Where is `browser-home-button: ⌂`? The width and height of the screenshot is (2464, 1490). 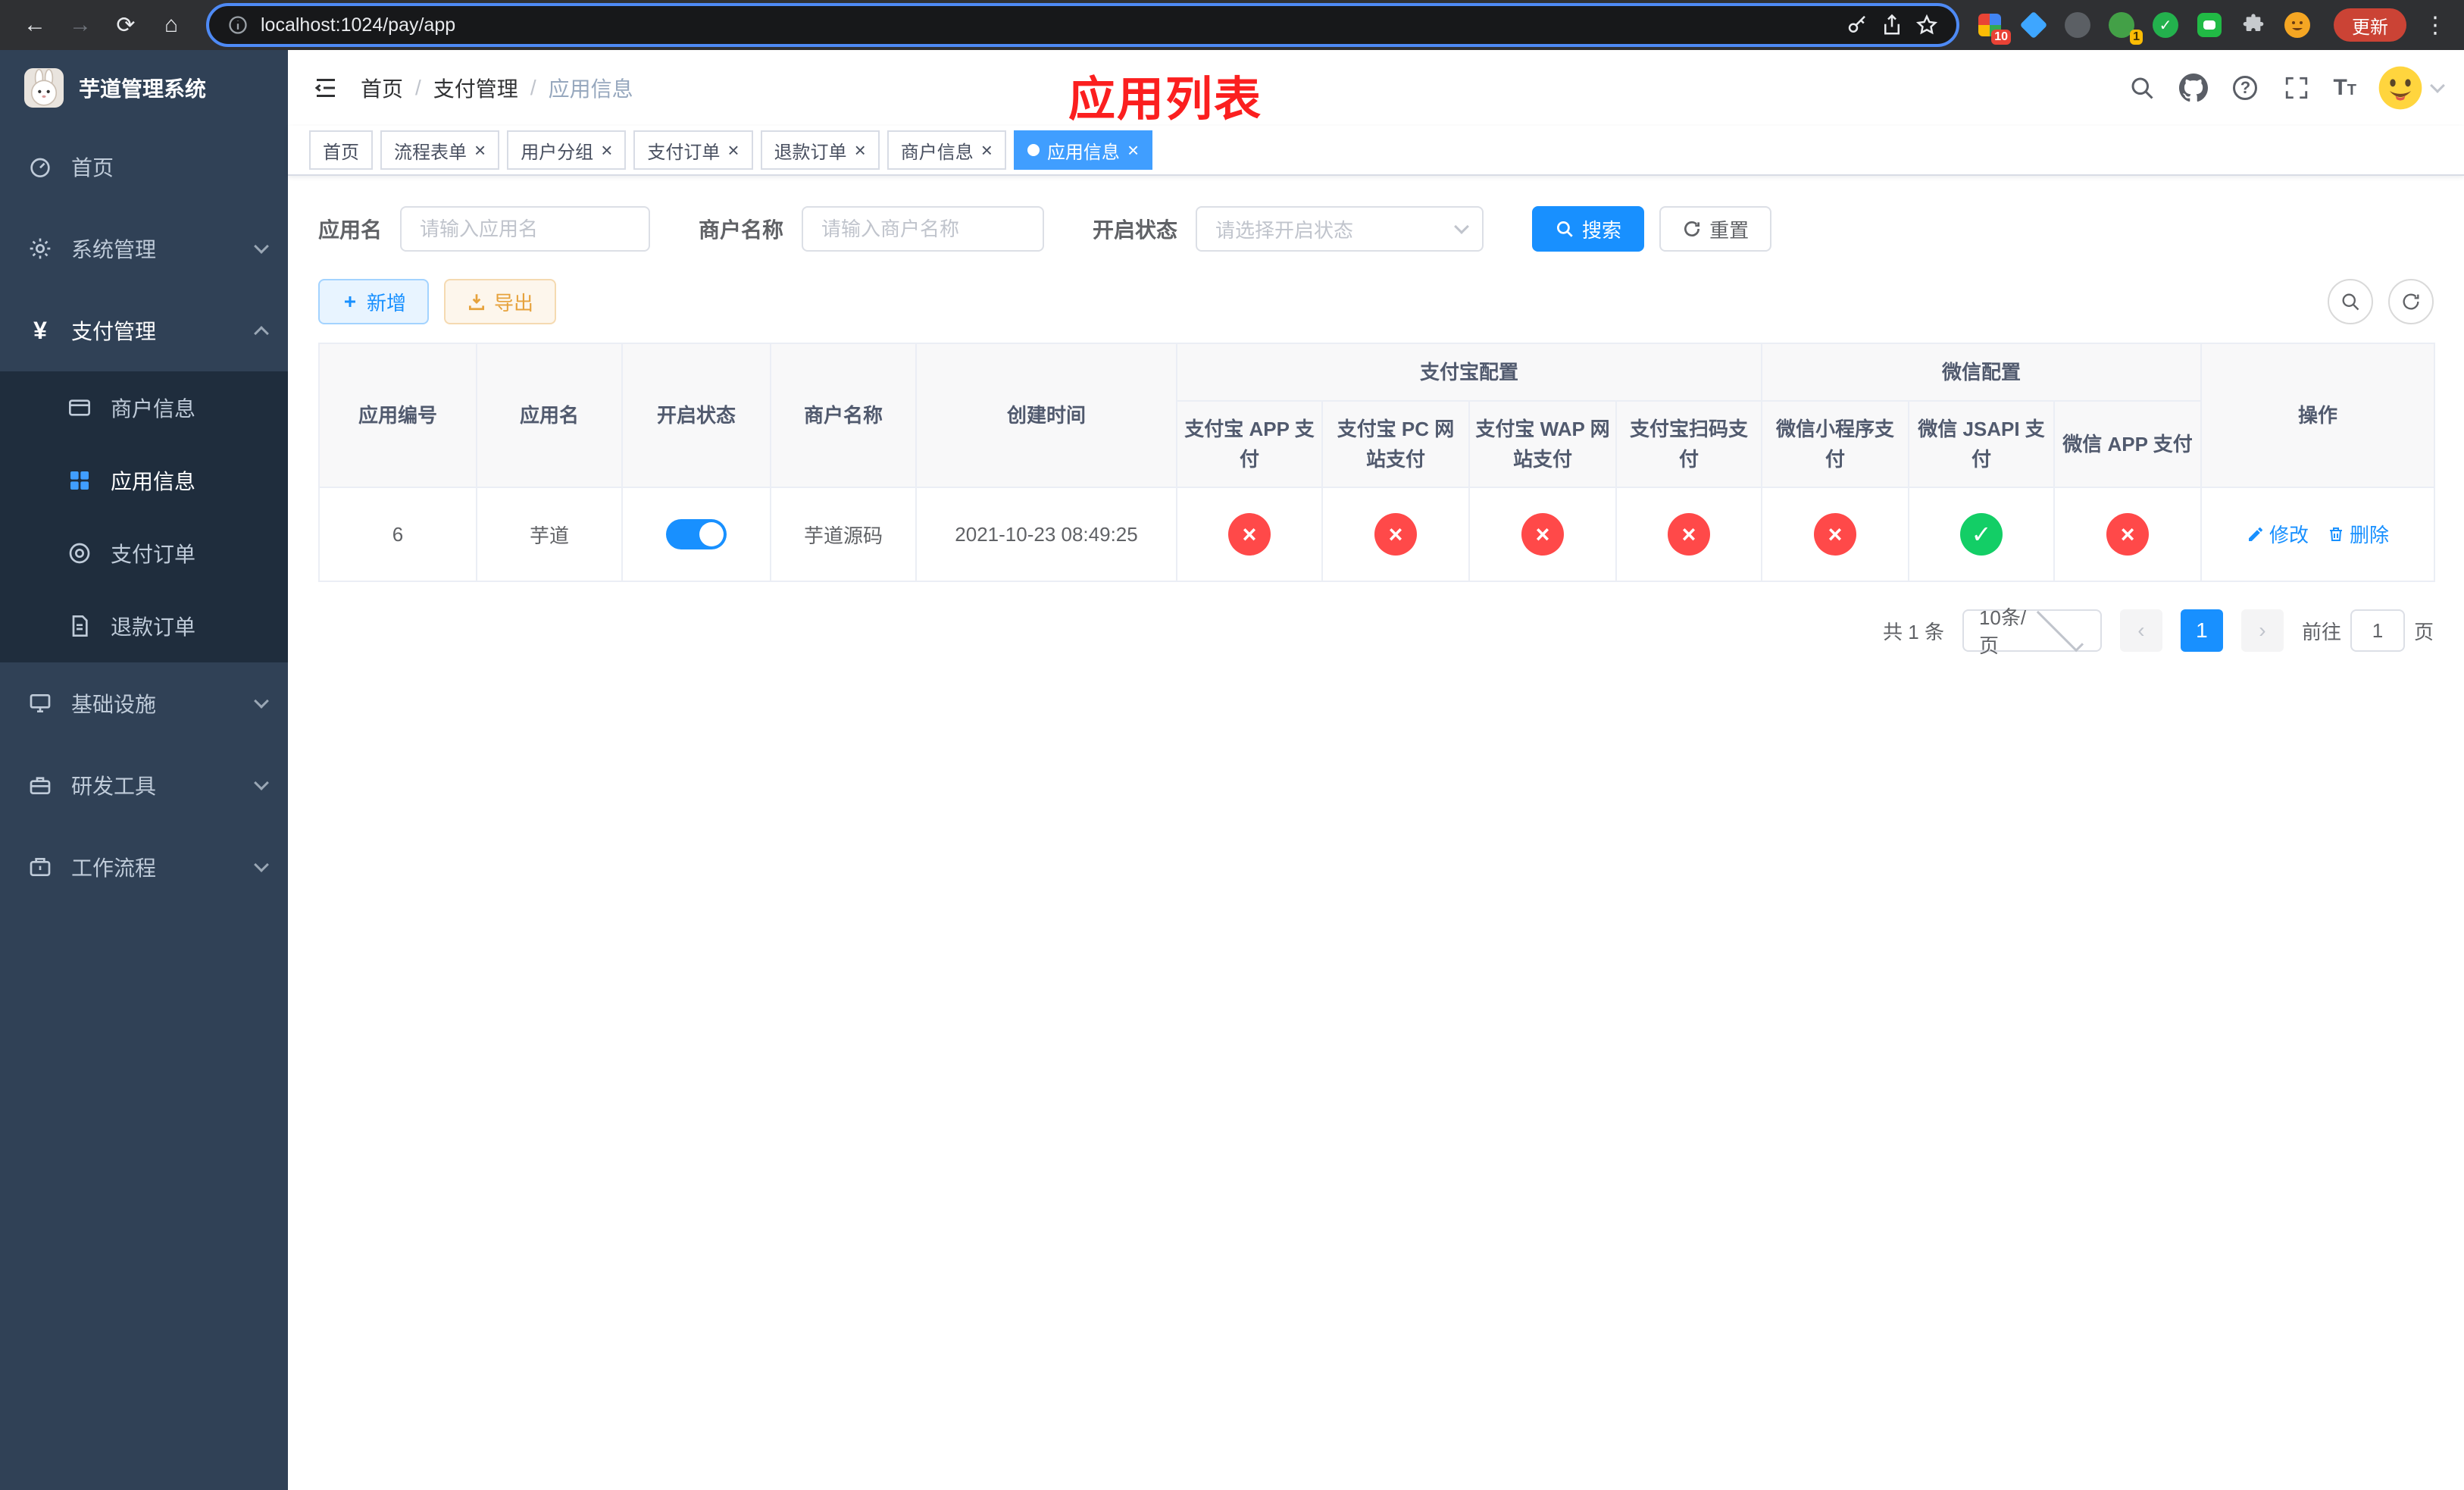 browser-home-button: ⌂ is located at coordinates (171, 25).